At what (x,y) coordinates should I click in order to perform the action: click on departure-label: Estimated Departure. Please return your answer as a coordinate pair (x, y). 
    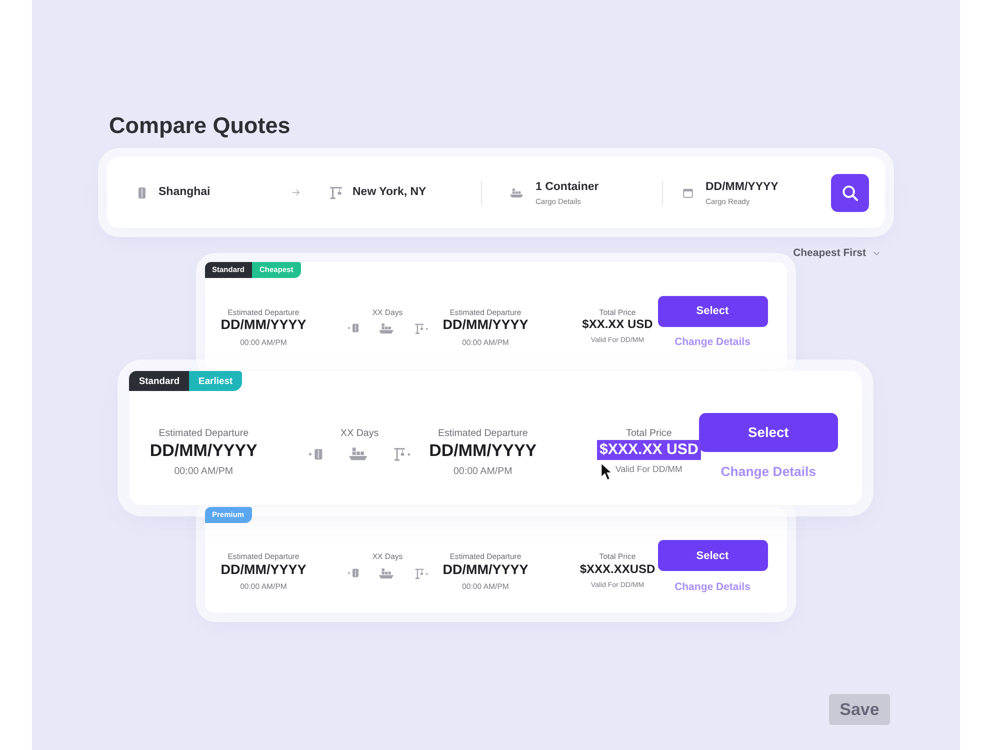
    Looking at the image, I should click on (203, 434).